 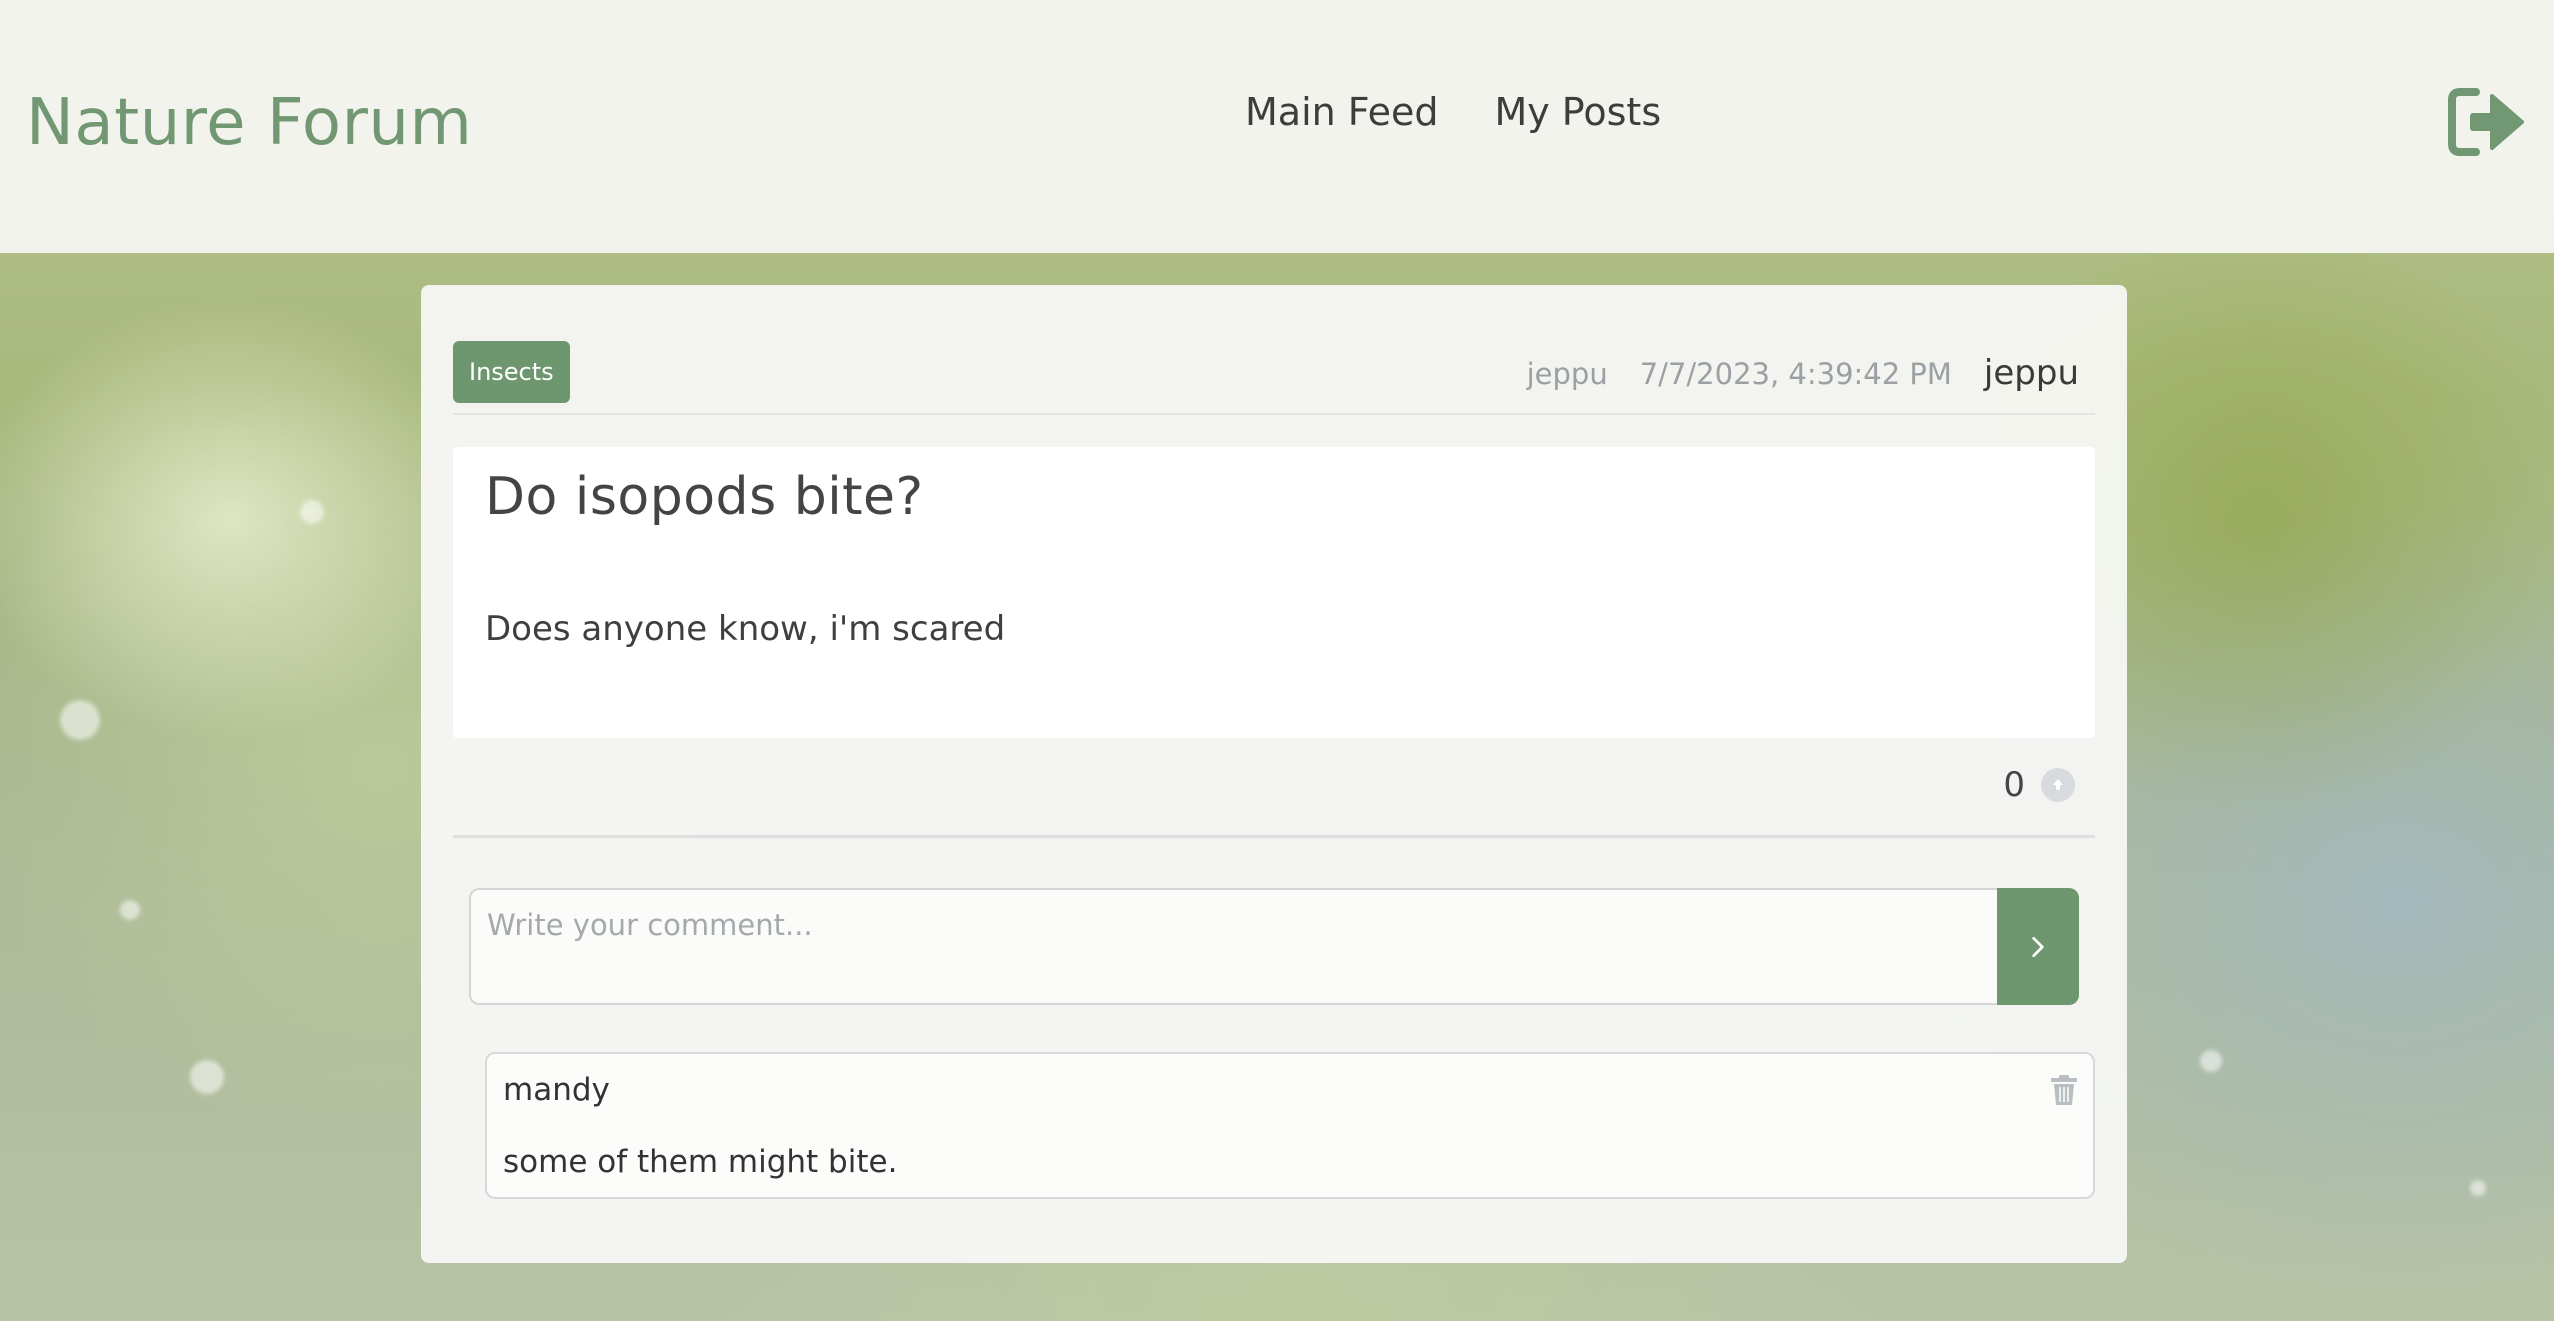 I want to click on post-timestamp: 7/7/2023, 4:39:42 PM, so click(x=1795, y=374).